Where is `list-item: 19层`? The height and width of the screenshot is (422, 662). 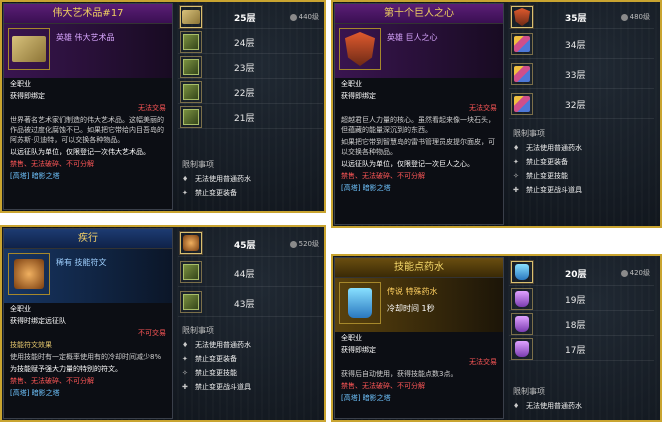
list-item: 19层 is located at coordinates (581, 298).